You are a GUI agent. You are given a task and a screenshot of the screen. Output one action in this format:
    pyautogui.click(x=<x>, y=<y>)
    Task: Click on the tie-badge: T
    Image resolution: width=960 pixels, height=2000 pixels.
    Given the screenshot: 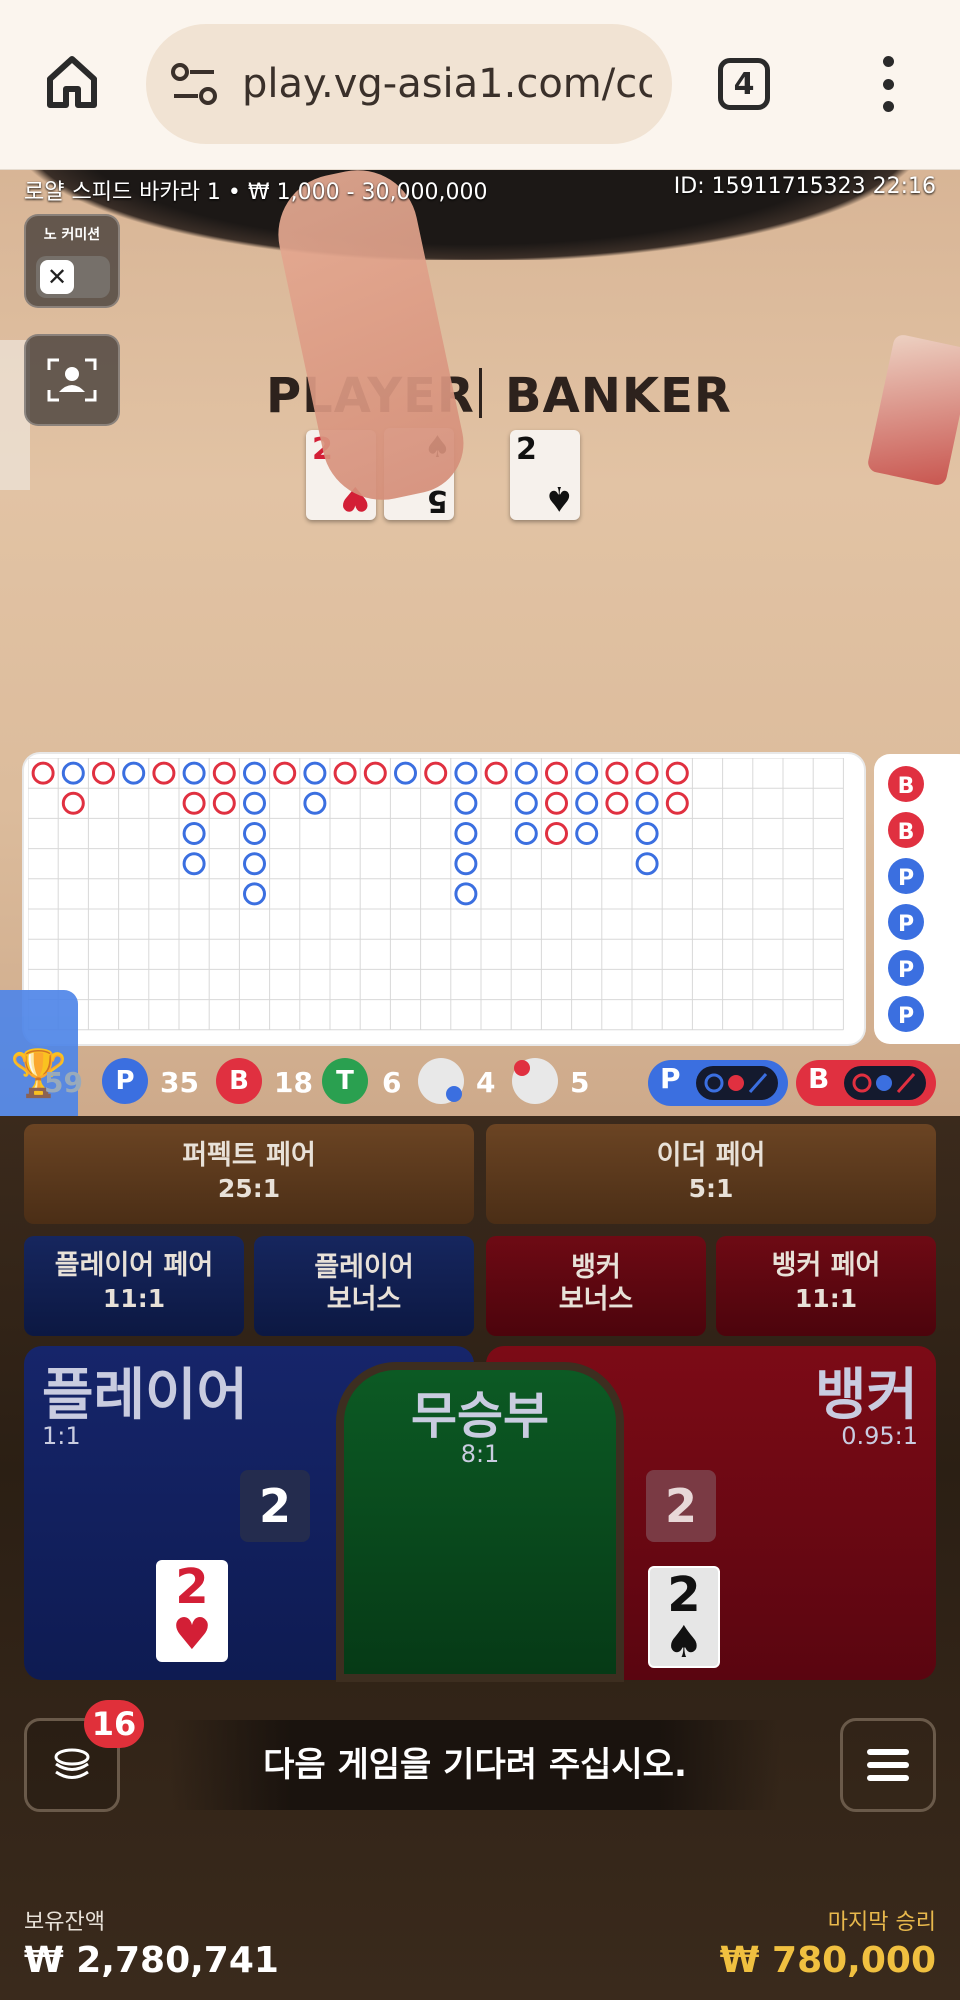 What is the action you would take?
    pyautogui.click(x=345, y=1081)
    